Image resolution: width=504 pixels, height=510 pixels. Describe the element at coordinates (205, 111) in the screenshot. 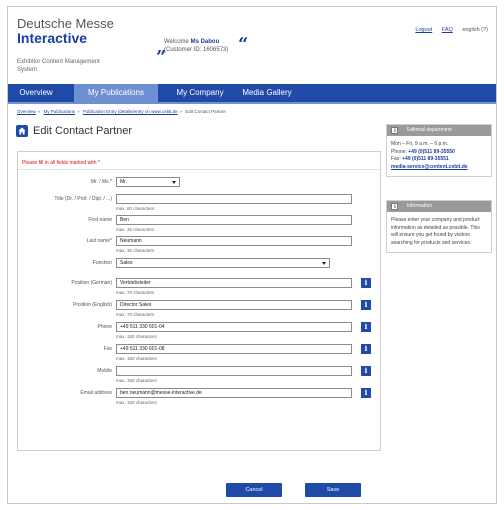

I see `breadcrumb-current: Edit Contact Partner` at that location.